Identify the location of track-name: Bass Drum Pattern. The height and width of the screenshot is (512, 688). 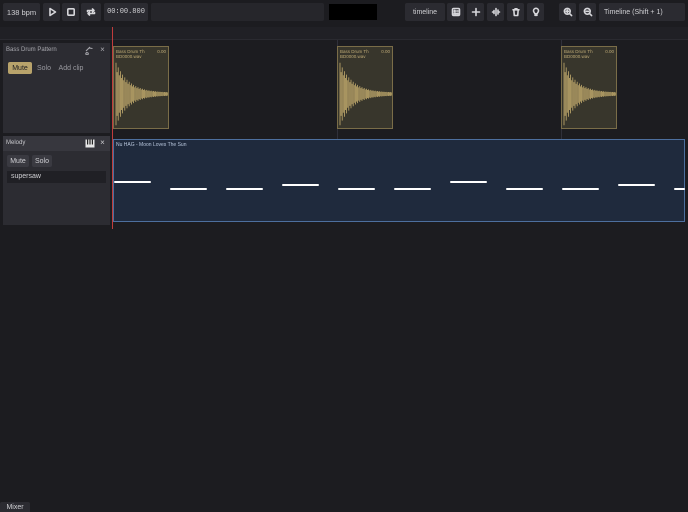
(31, 50).